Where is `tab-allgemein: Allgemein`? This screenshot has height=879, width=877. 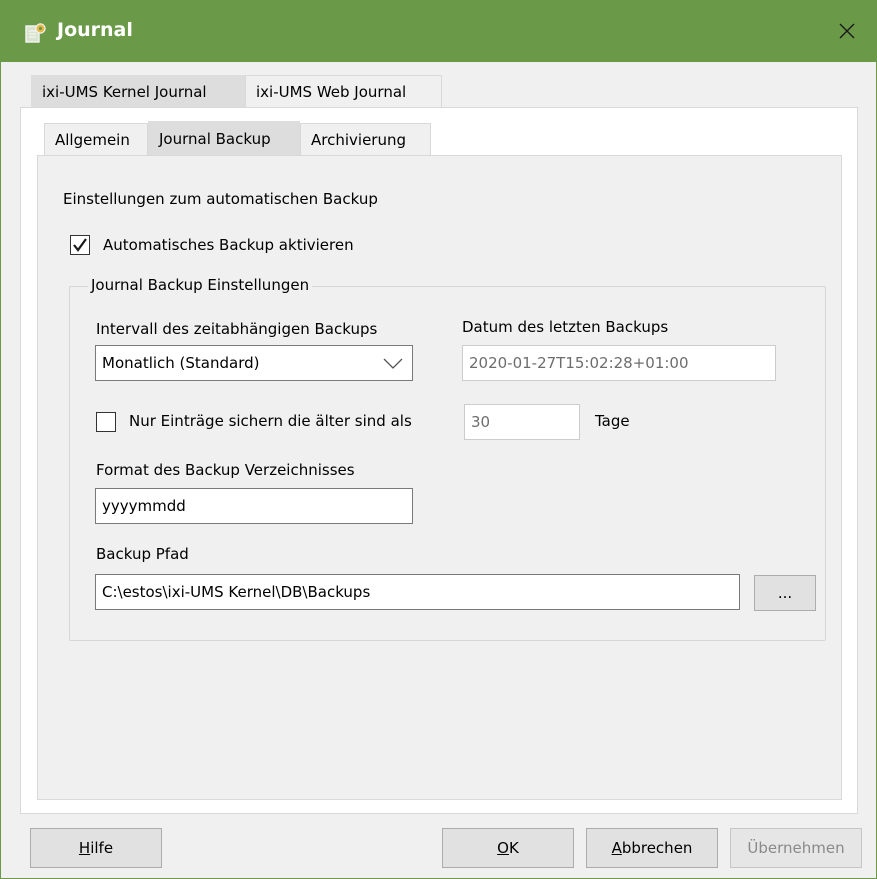
tab-allgemein: Allgemein is located at coordinates (96, 139).